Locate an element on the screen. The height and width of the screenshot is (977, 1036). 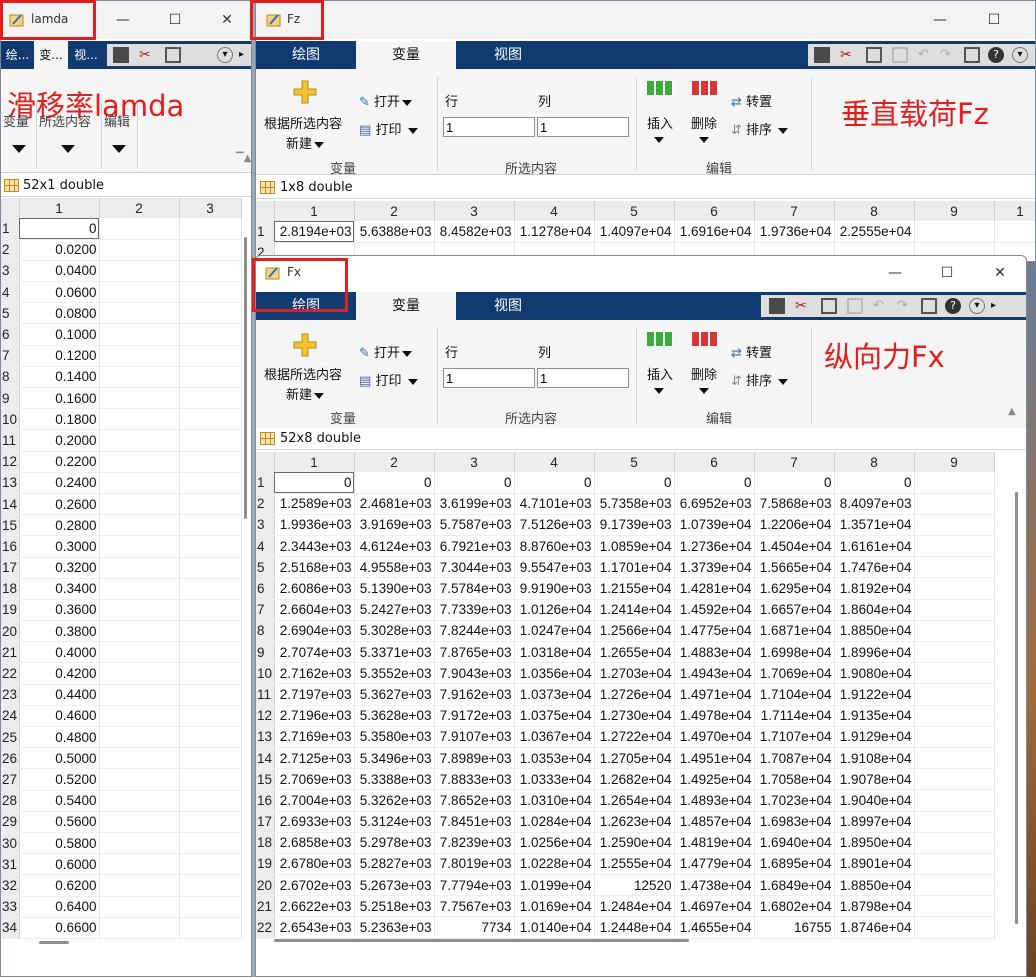
new-from-selection-icon is located at coordinates (305, 345).